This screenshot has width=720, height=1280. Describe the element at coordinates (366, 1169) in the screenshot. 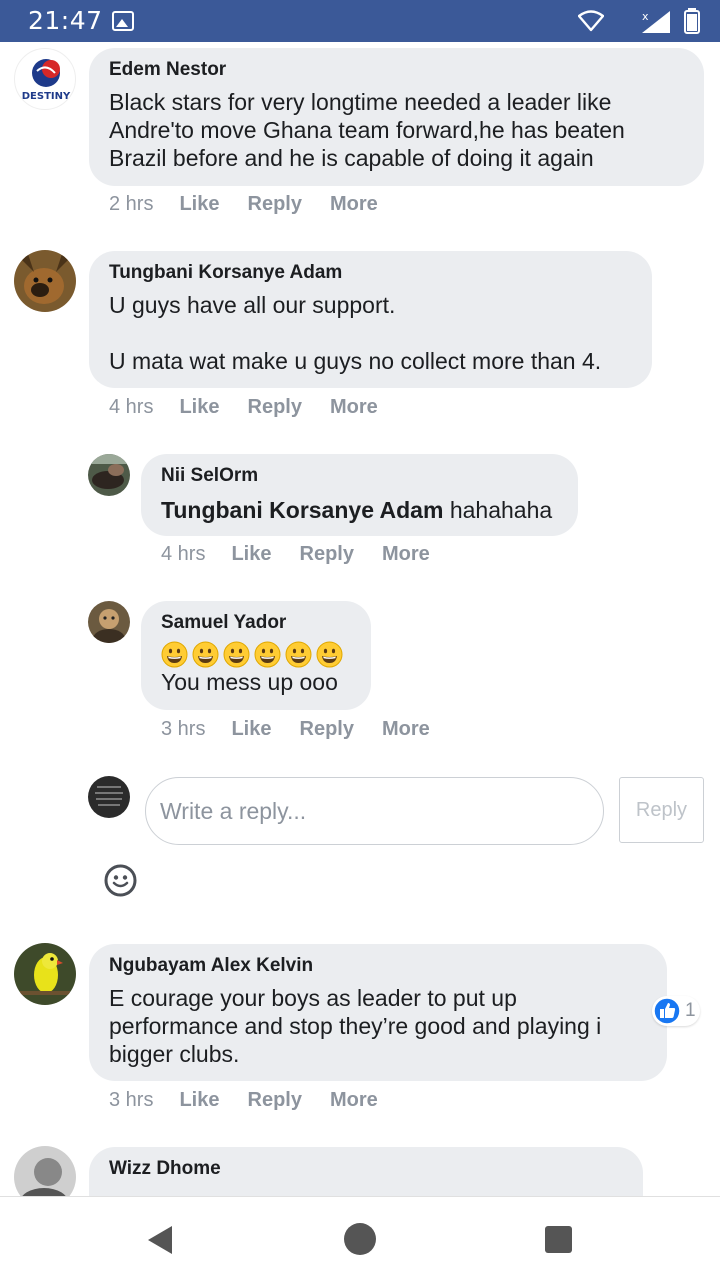

I see `comment-author: Wizz Dhome` at that location.